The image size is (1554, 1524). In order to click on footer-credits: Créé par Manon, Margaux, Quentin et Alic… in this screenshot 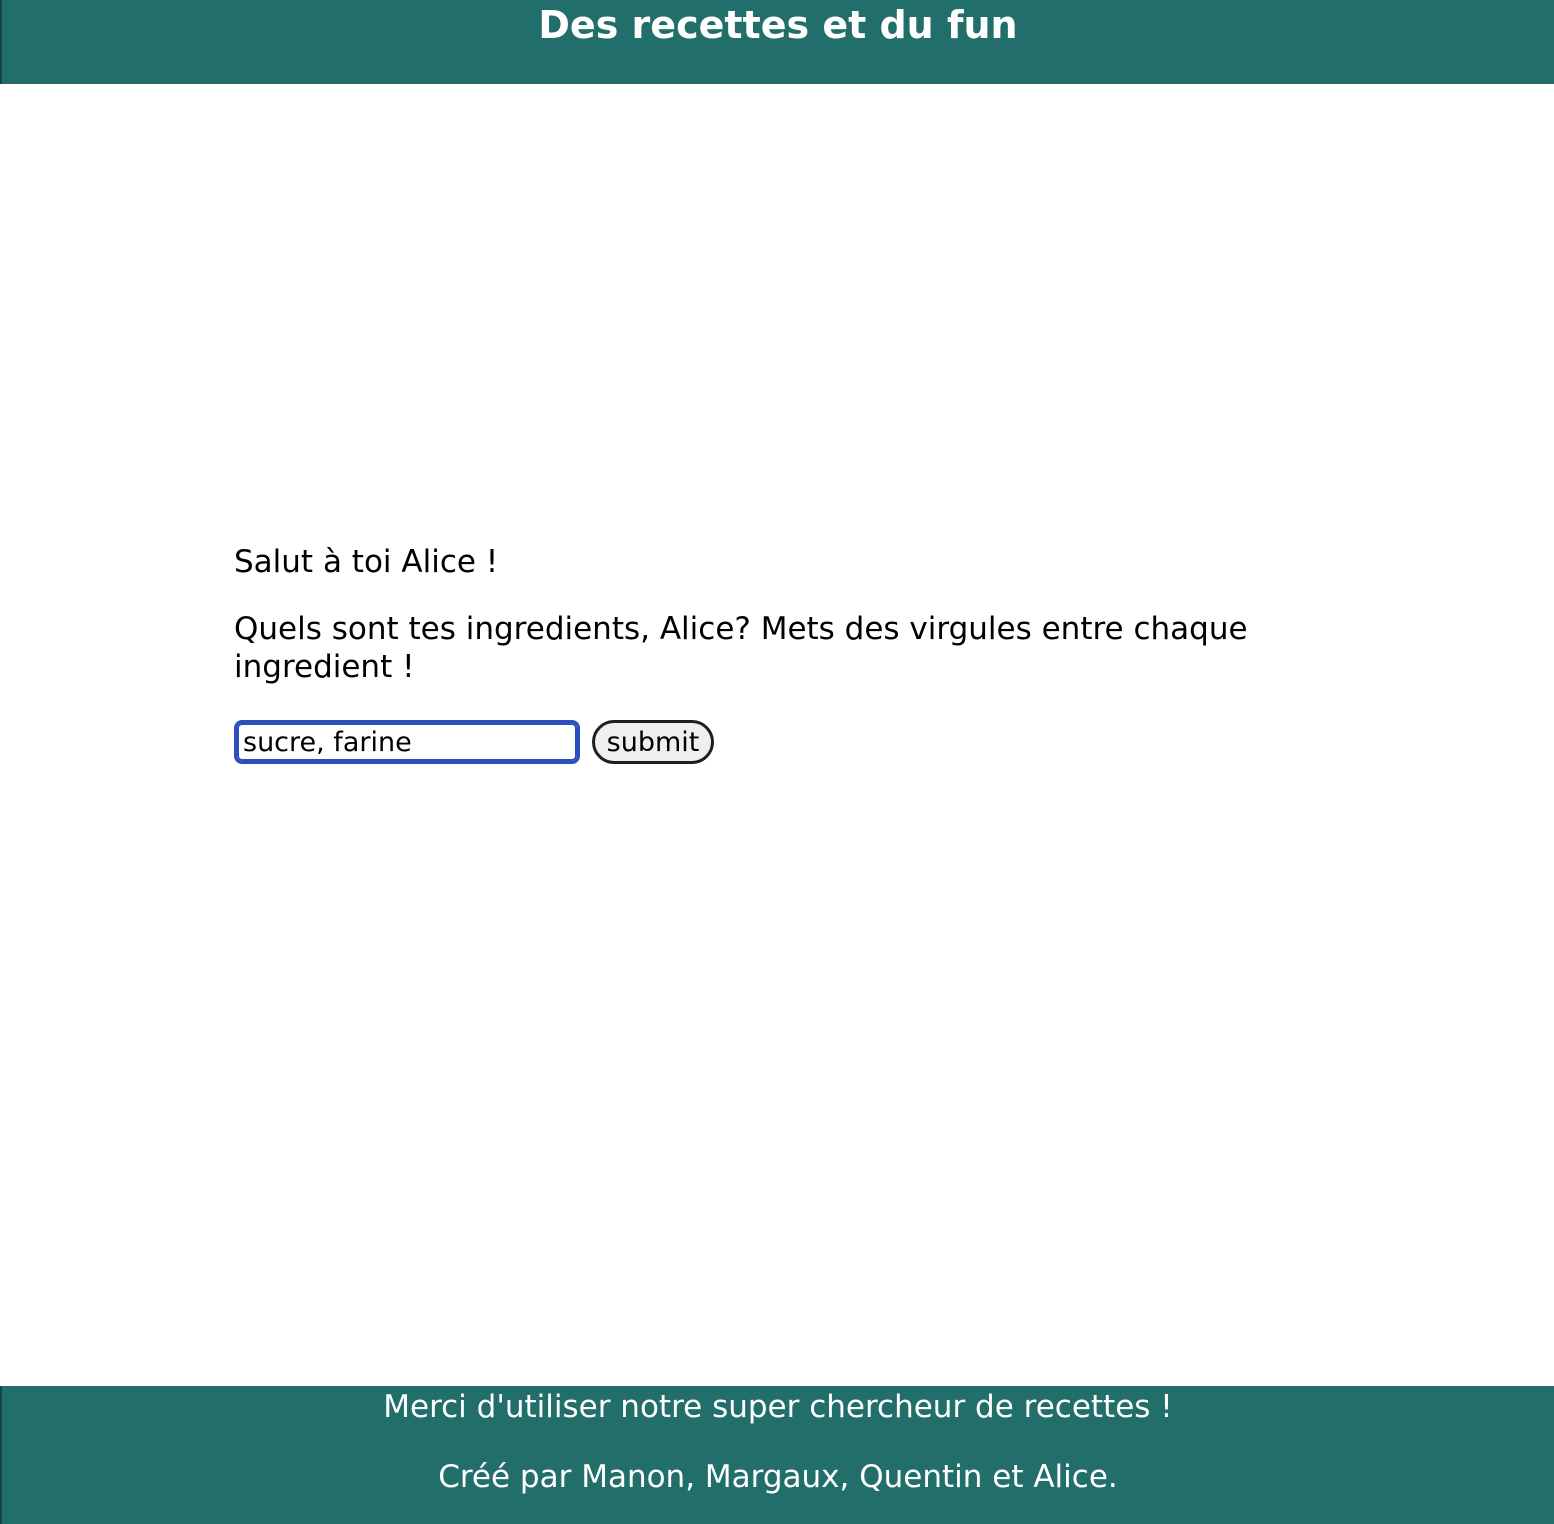, I will do `click(778, 1477)`.